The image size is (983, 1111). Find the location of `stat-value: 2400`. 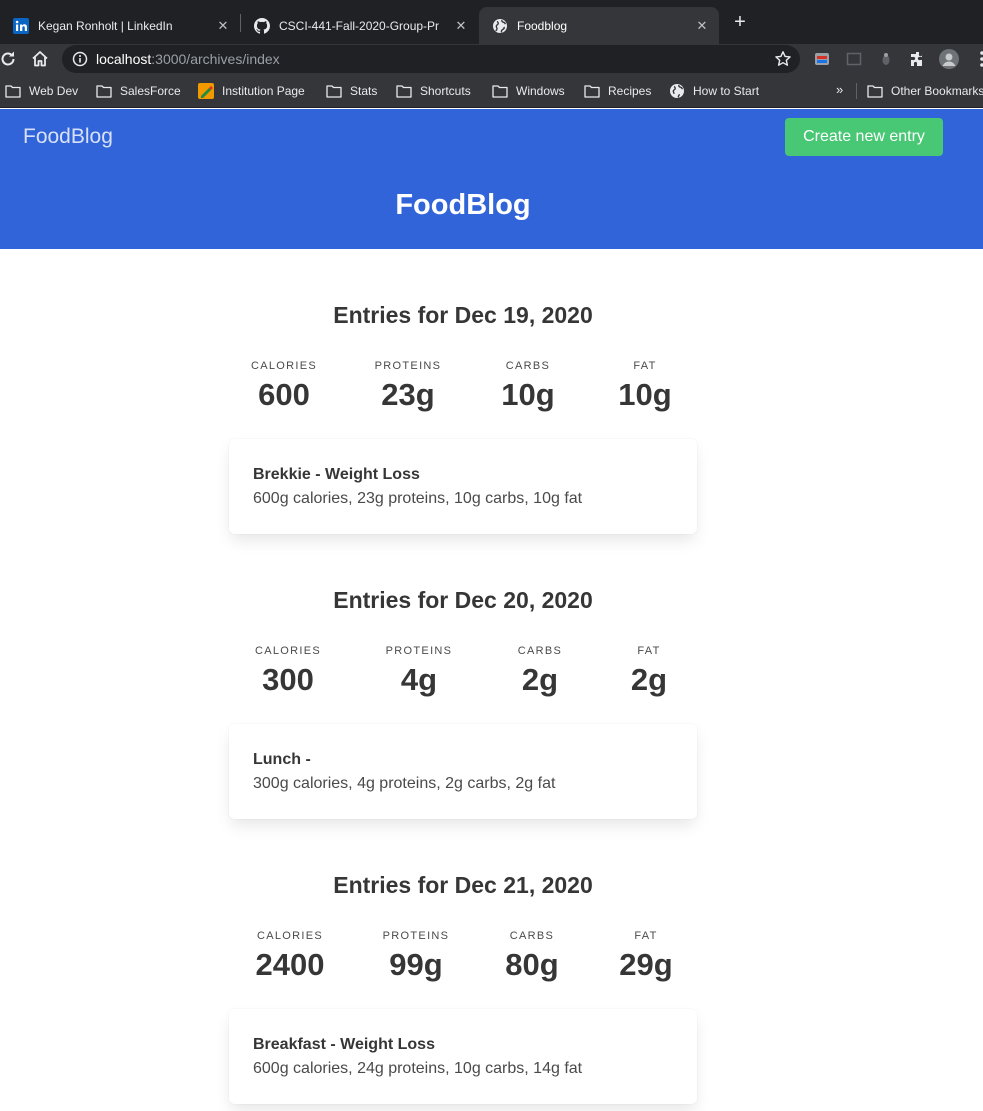

stat-value: 2400 is located at coordinates (290, 964).